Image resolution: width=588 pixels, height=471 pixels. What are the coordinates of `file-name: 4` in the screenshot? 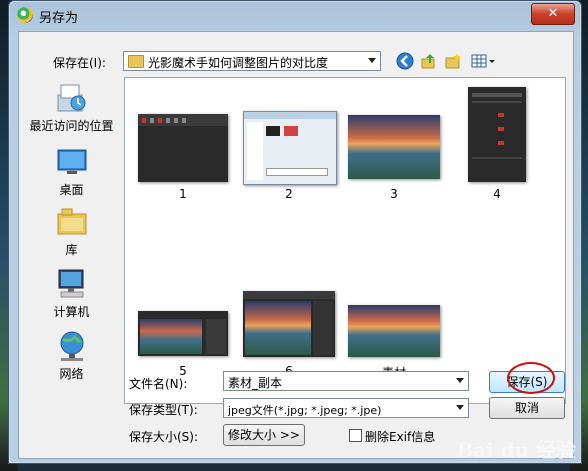 It's located at (497, 194).